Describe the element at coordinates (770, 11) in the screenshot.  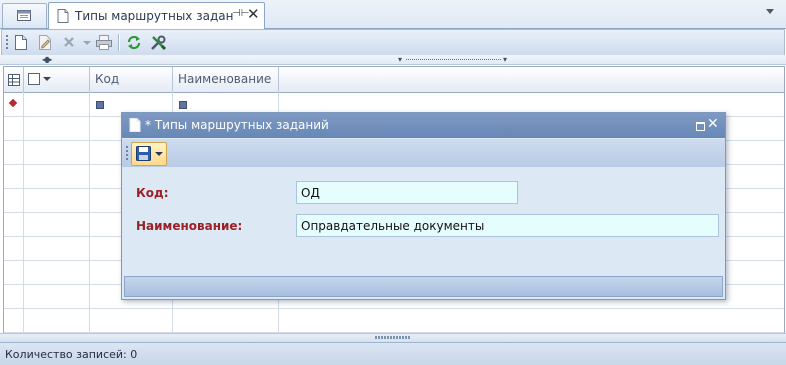
I see `tab-list-dropdown-icon` at that location.